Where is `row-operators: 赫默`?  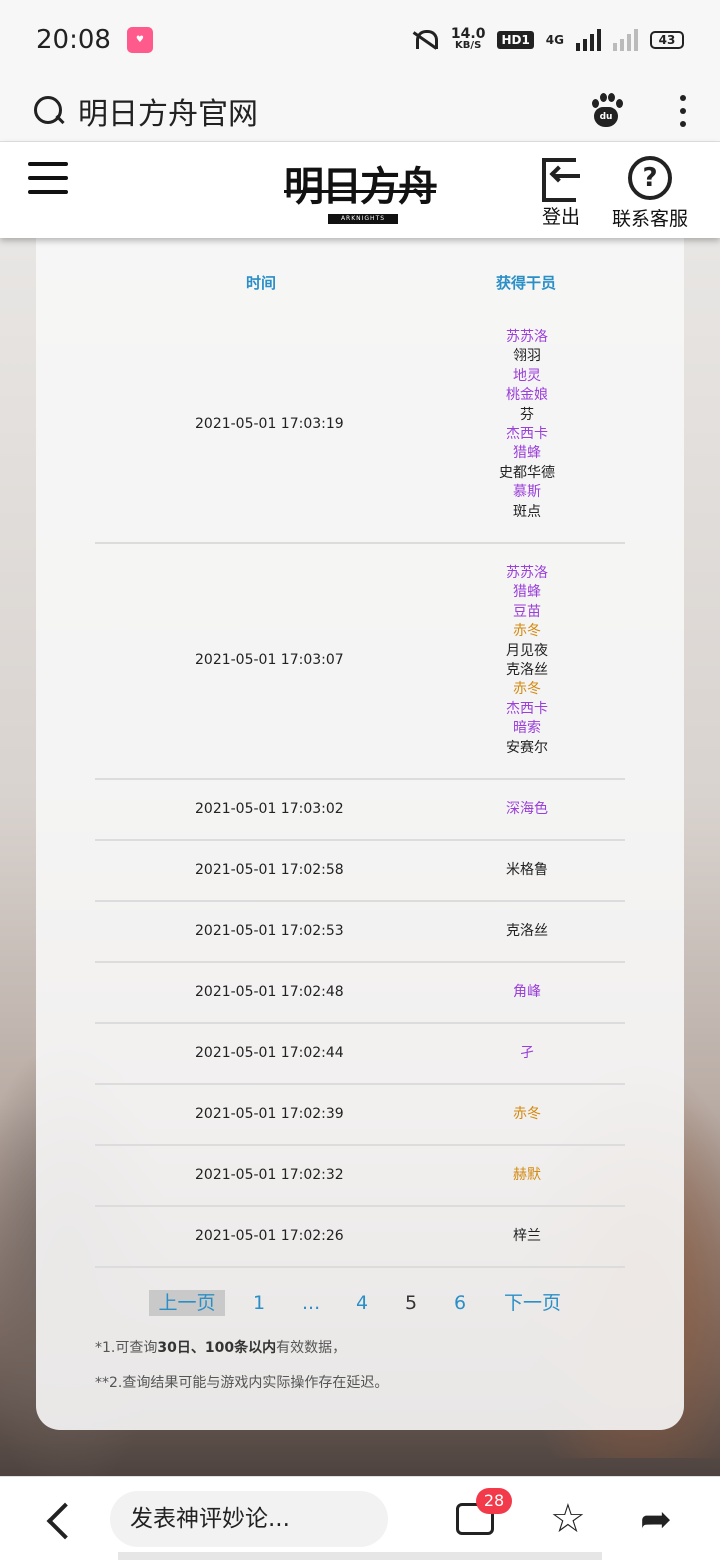
row-operators: 赫默 is located at coordinates (527, 1175).